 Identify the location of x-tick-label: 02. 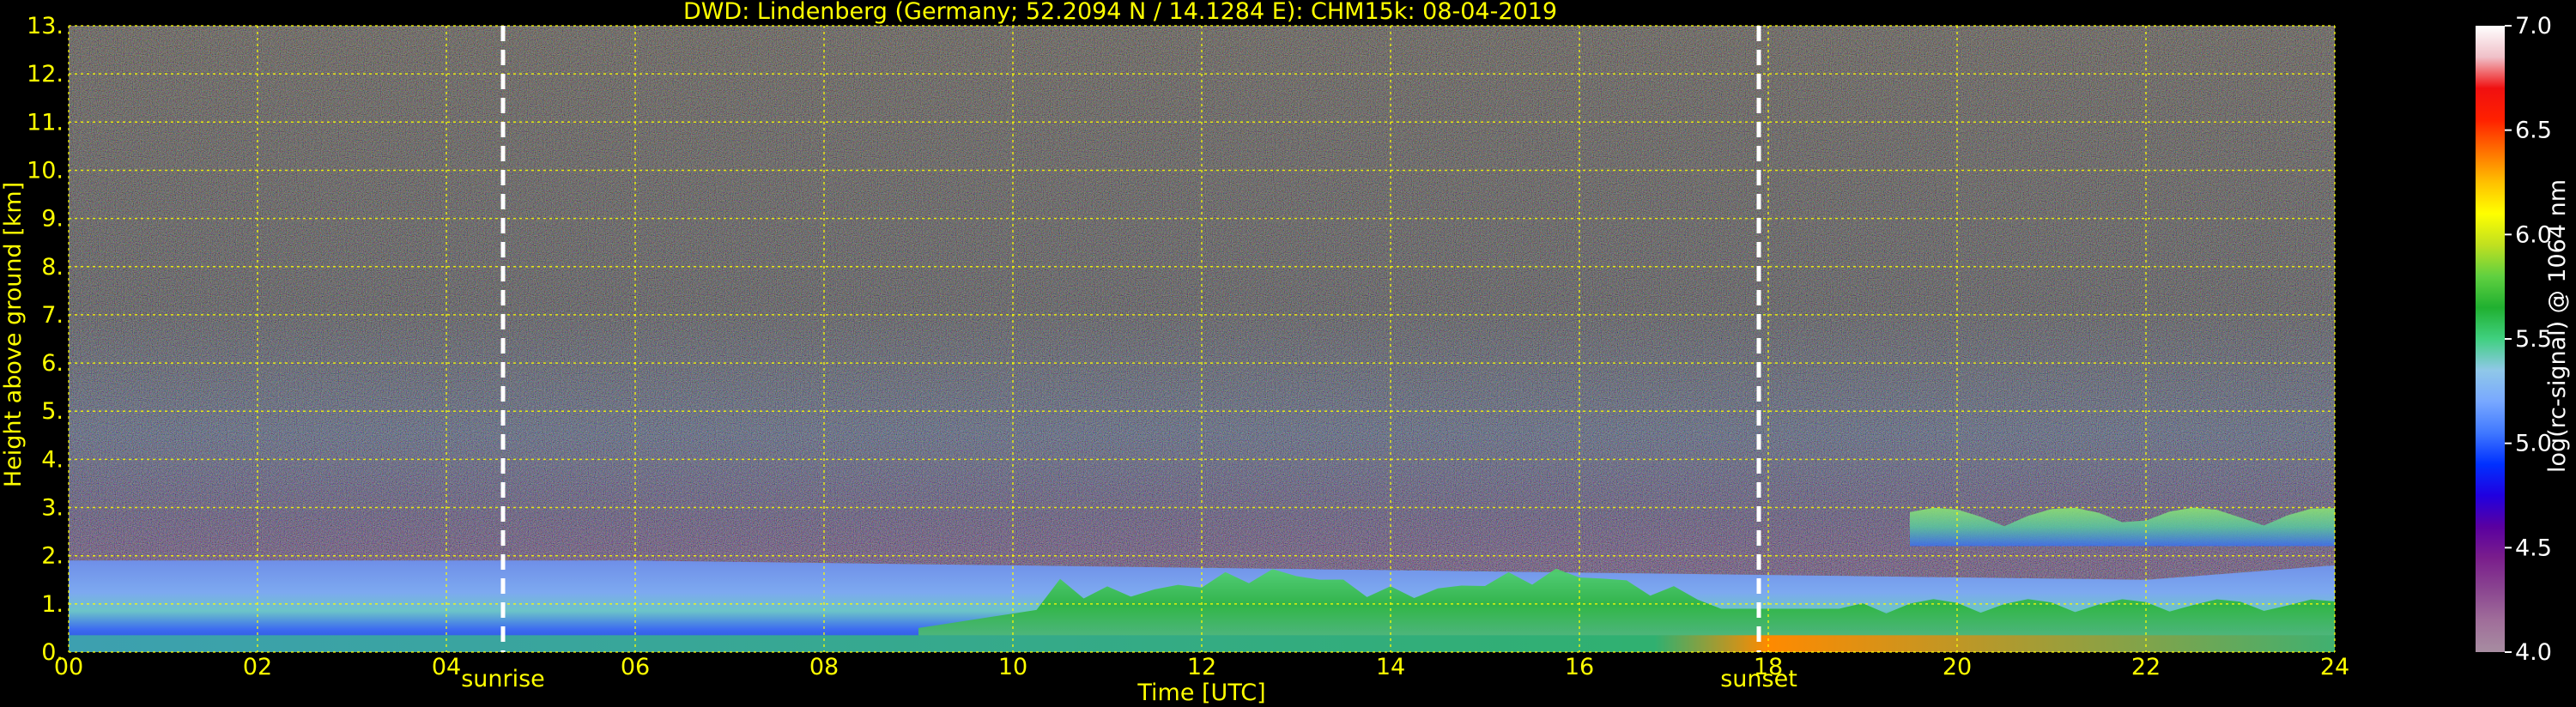
(257, 667).